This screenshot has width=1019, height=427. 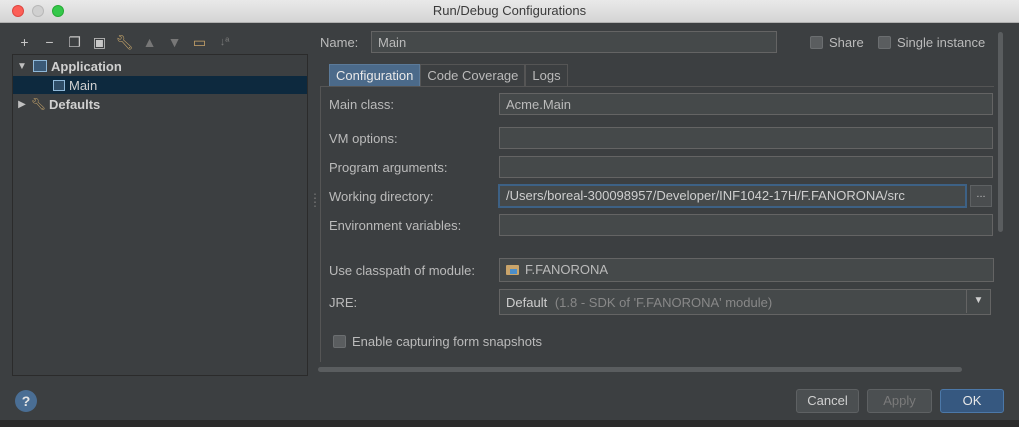 What do you see at coordinates (83, 85) in the screenshot?
I see `tree-label-main: Main` at bounding box center [83, 85].